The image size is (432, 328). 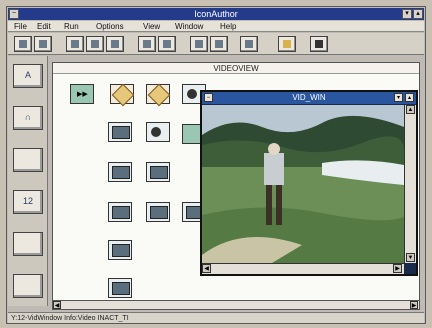 What do you see at coordinates (199, 44) in the screenshot?
I see `grid-icon` at bounding box center [199, 44].